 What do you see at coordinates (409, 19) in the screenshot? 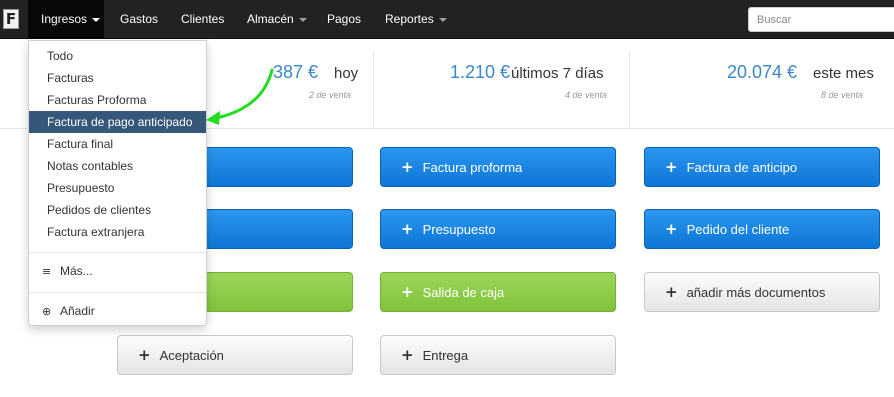
I see `nav-reportes-label: Reportes` at bounding box center [409, 19].